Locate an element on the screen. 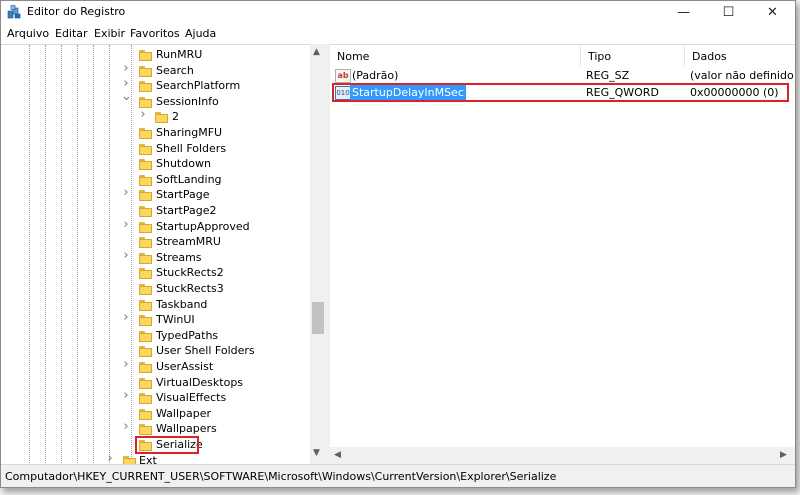 This screenshot has height=495, width=800. tree-item-label: Shell Folders is located at coordinates (191, 148).